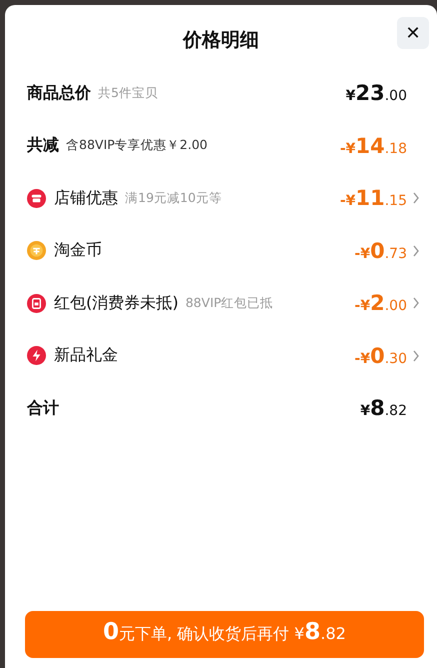  I want to click on price-amount: -¥0.30, so click(380, 356).